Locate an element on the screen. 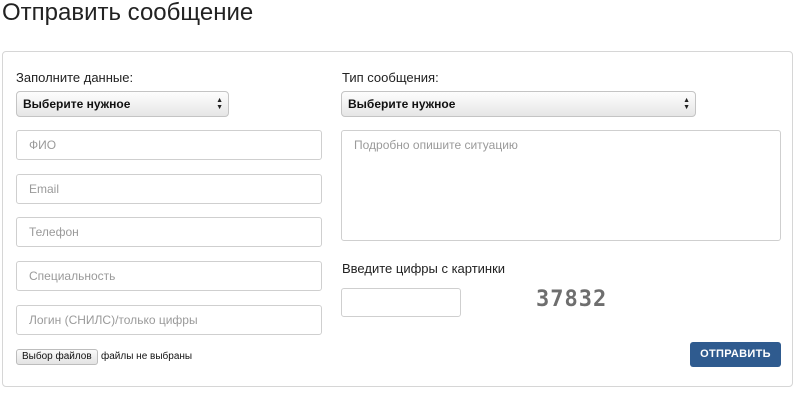 Image resolution: width=800 pixels, height=398 pixels. fill-data-label: Заполните данные: is located at coordinates (75, 77).